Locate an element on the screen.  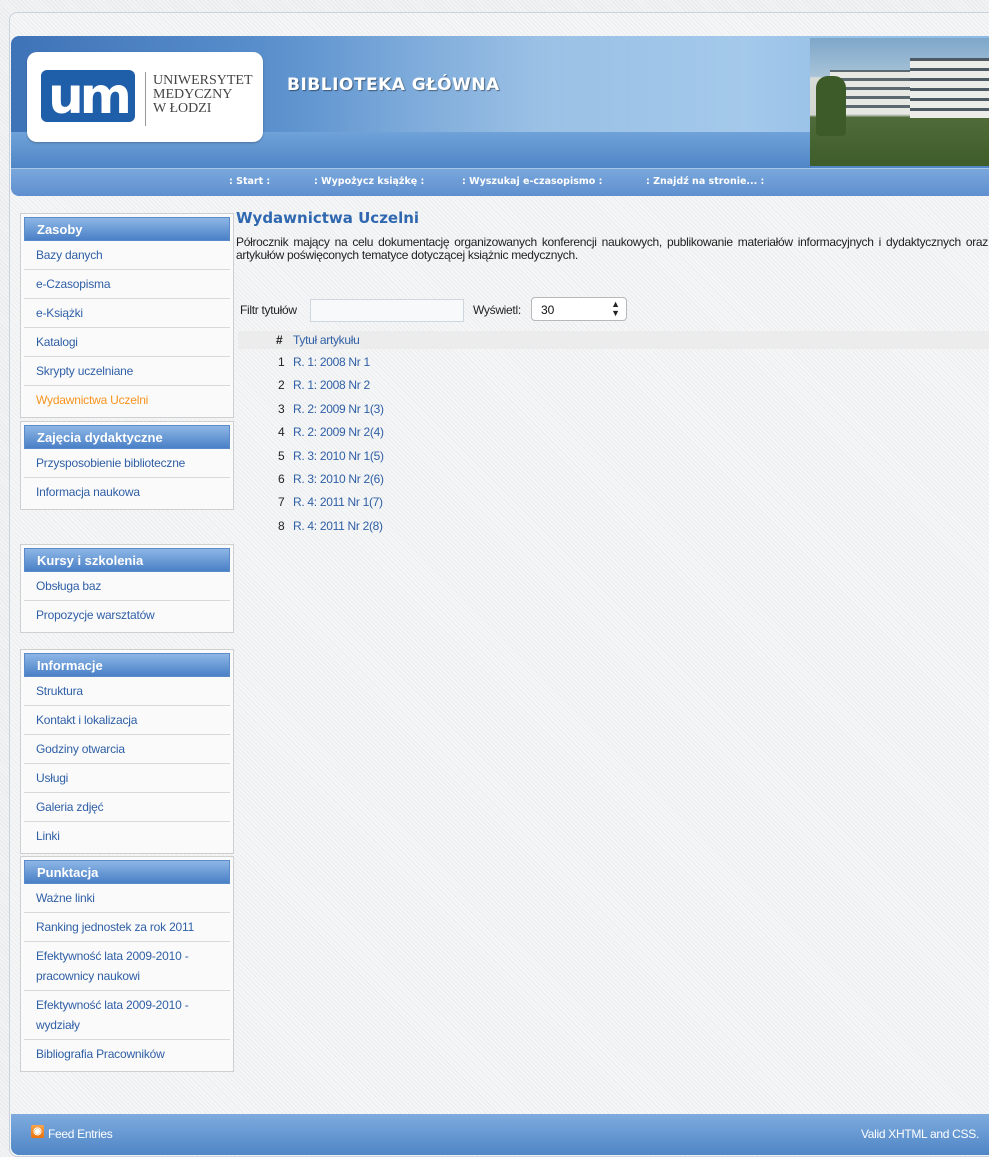
sidebar-box-title: Punktacja is located at coordinates (127, 872).